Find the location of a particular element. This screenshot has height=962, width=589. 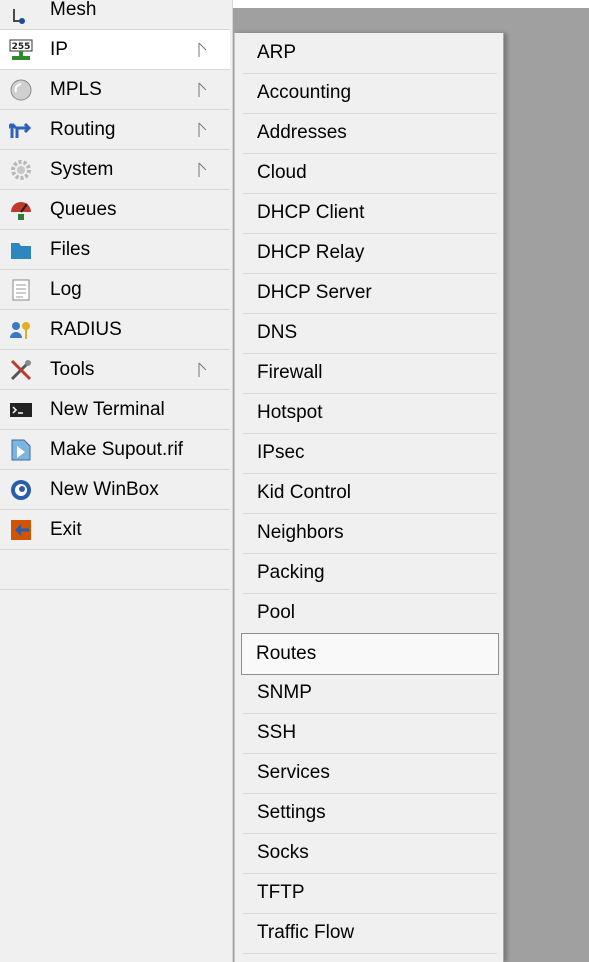

menu-empty-row is located at coordinates (115, 570).